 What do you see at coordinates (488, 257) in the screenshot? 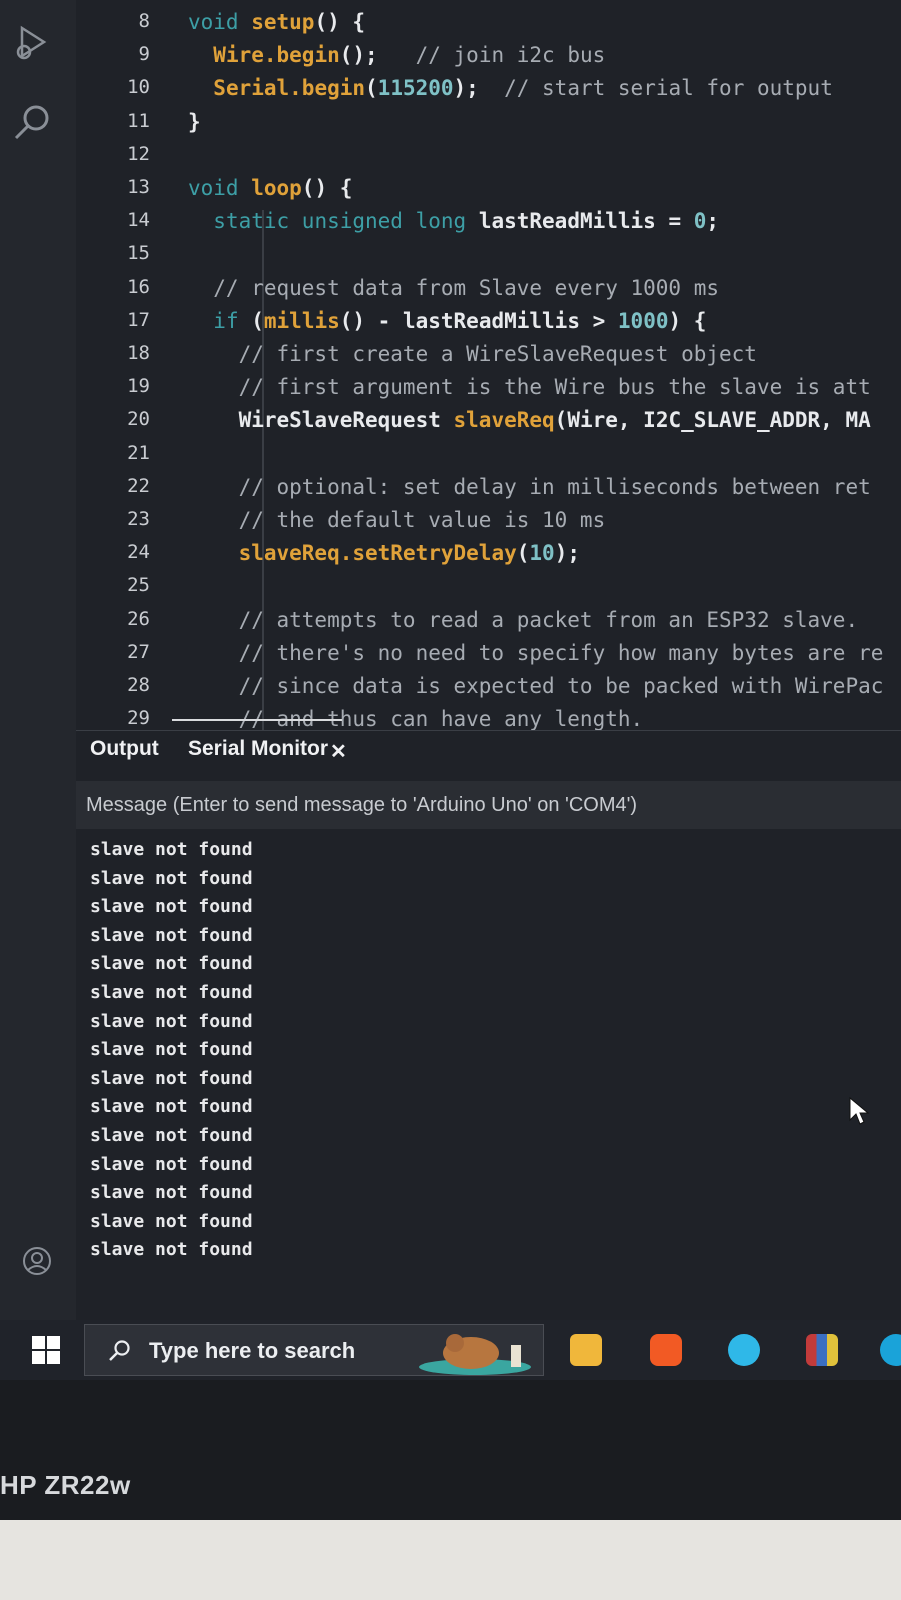
I see `code-line: 15` at bounding box center [488, 257].